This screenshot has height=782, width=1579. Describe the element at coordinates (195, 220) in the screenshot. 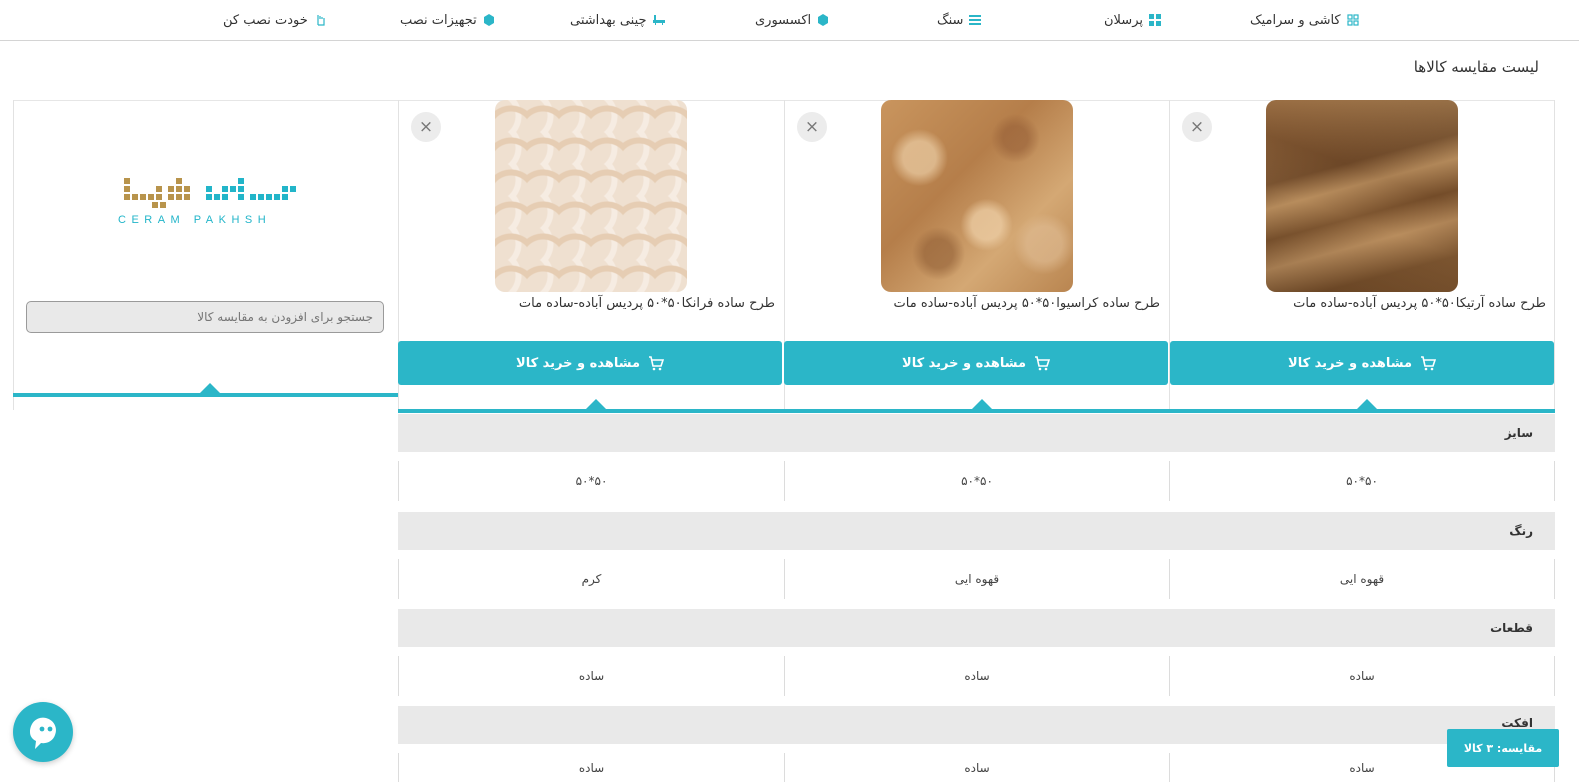

I see `logo-text: CERAM PAKHSH` at that location.